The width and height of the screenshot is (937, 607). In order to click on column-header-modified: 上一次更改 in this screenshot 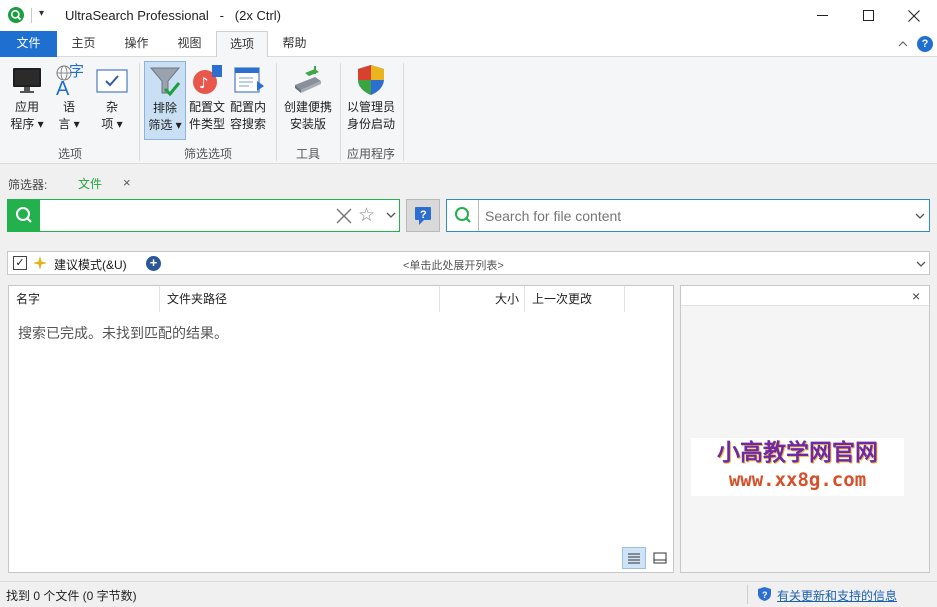, I will do `click(575, 299)`.